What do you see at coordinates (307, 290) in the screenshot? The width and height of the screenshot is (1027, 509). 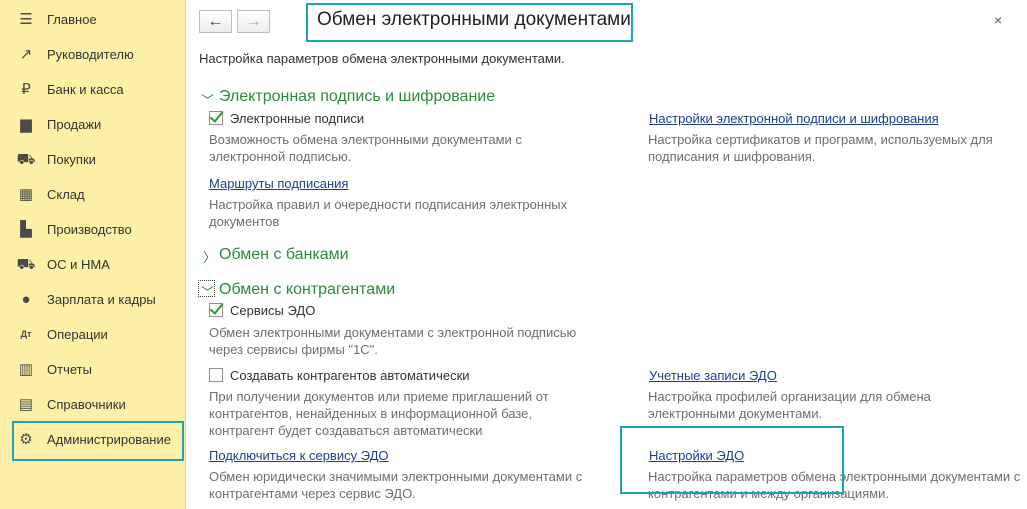 I see `group-counterparties: Обмен с контрагентами` at bounding box center [307, 290].